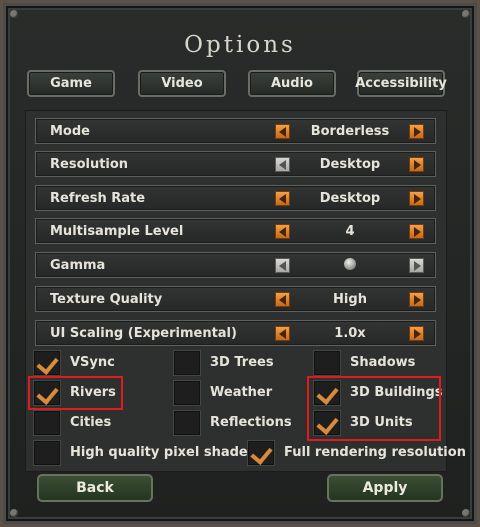  Describe the element at coordinates (70, 131) in the screenshot. I see `setting-label: Mode` at that location.